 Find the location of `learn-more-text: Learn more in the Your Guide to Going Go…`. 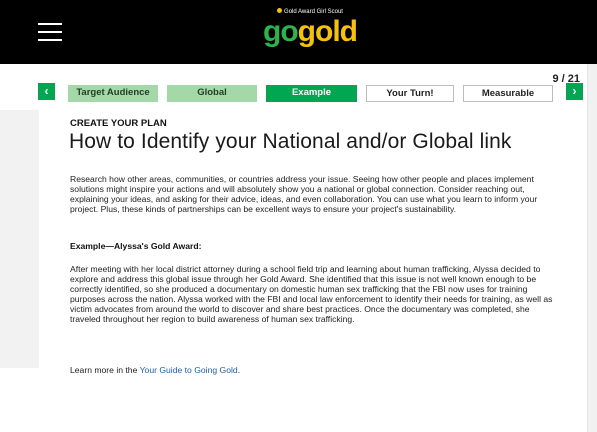

learn-more-text: Learn more in the Your Guide to Going Go… is located at coordinates (155, 370).